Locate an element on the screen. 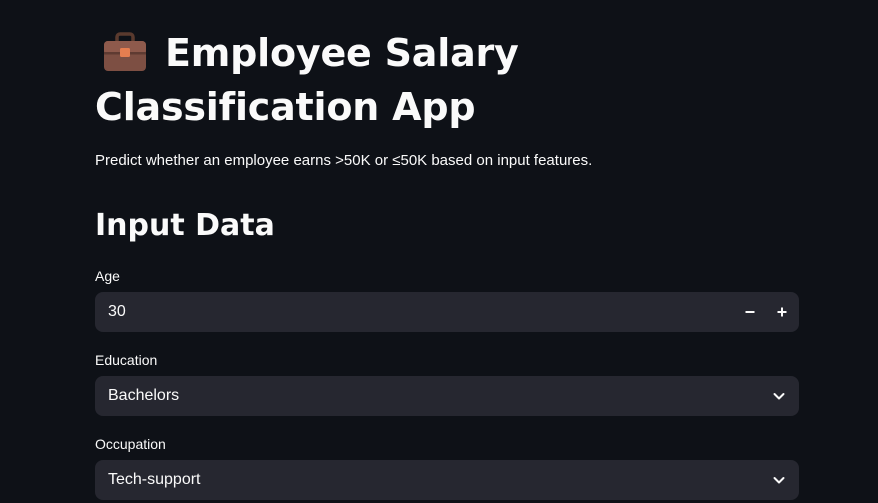  occupation-label: Occupation is located at coordinates (130, 444).